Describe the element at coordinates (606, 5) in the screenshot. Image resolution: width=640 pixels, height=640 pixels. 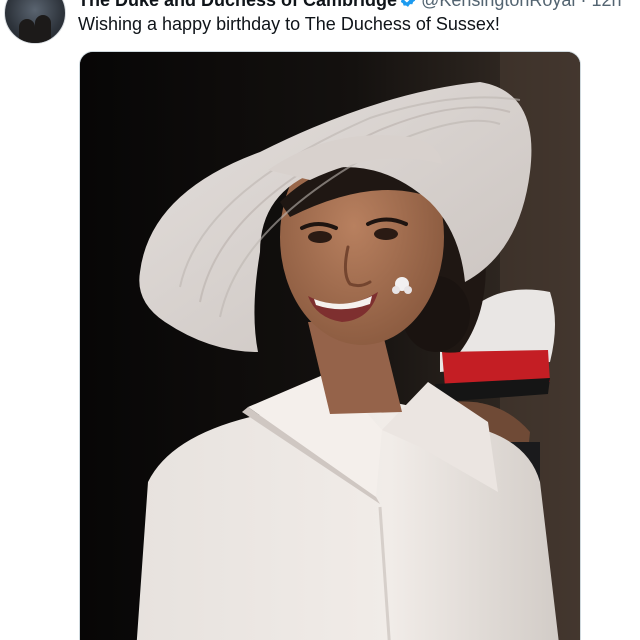
I see `tweet-timestamp: 12h` at that location.